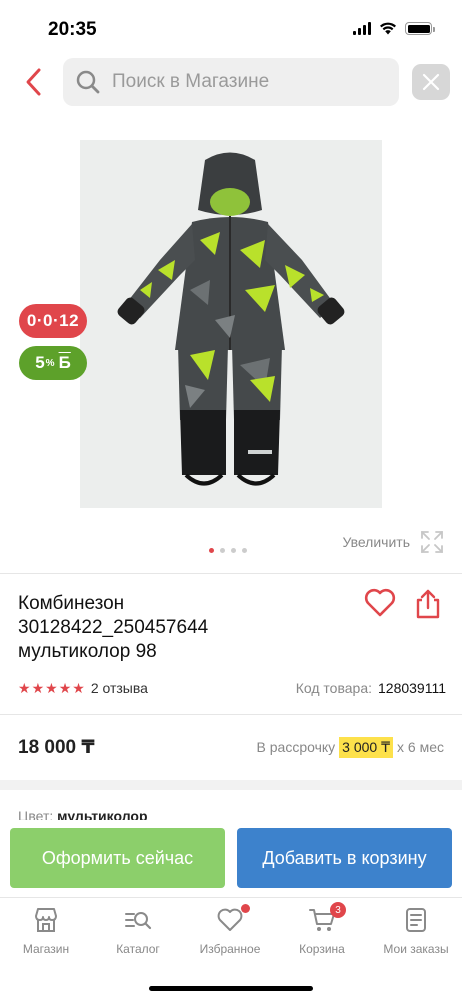 The image size is (462, 999). Describe the element at coordinates (46, 949) in the screenshot. I see `tab-label: Магазин` at that location.